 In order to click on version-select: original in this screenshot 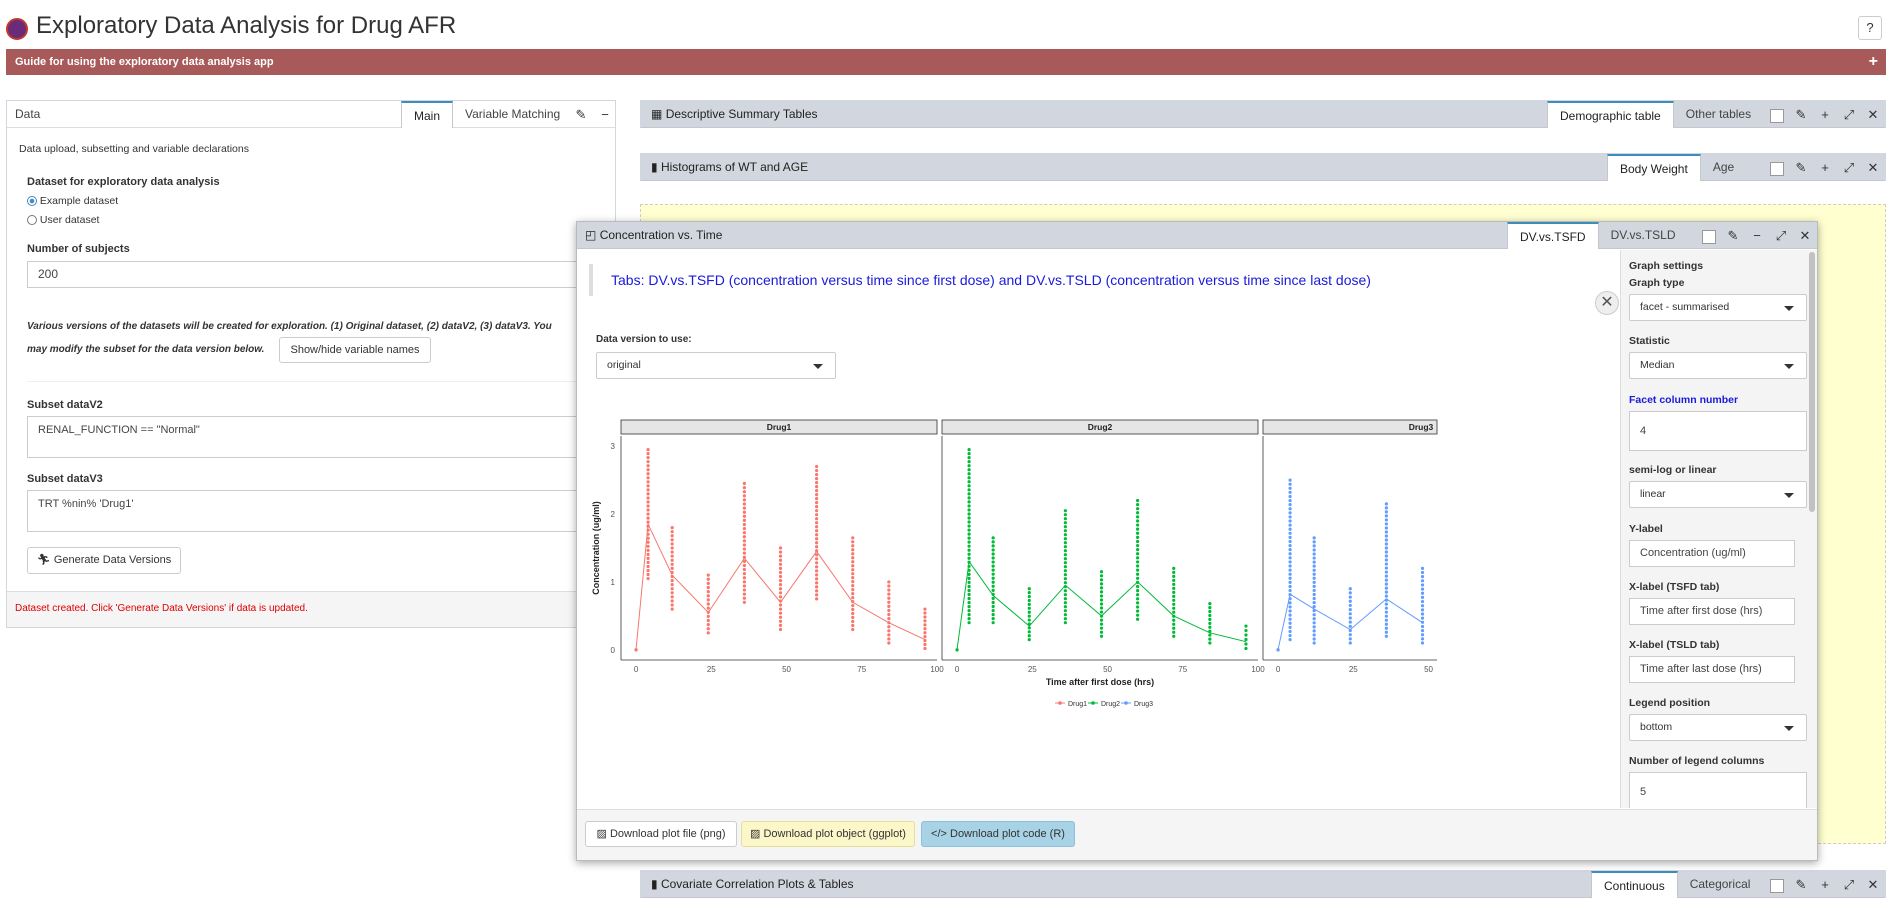, I will do `click(716, 365)`.